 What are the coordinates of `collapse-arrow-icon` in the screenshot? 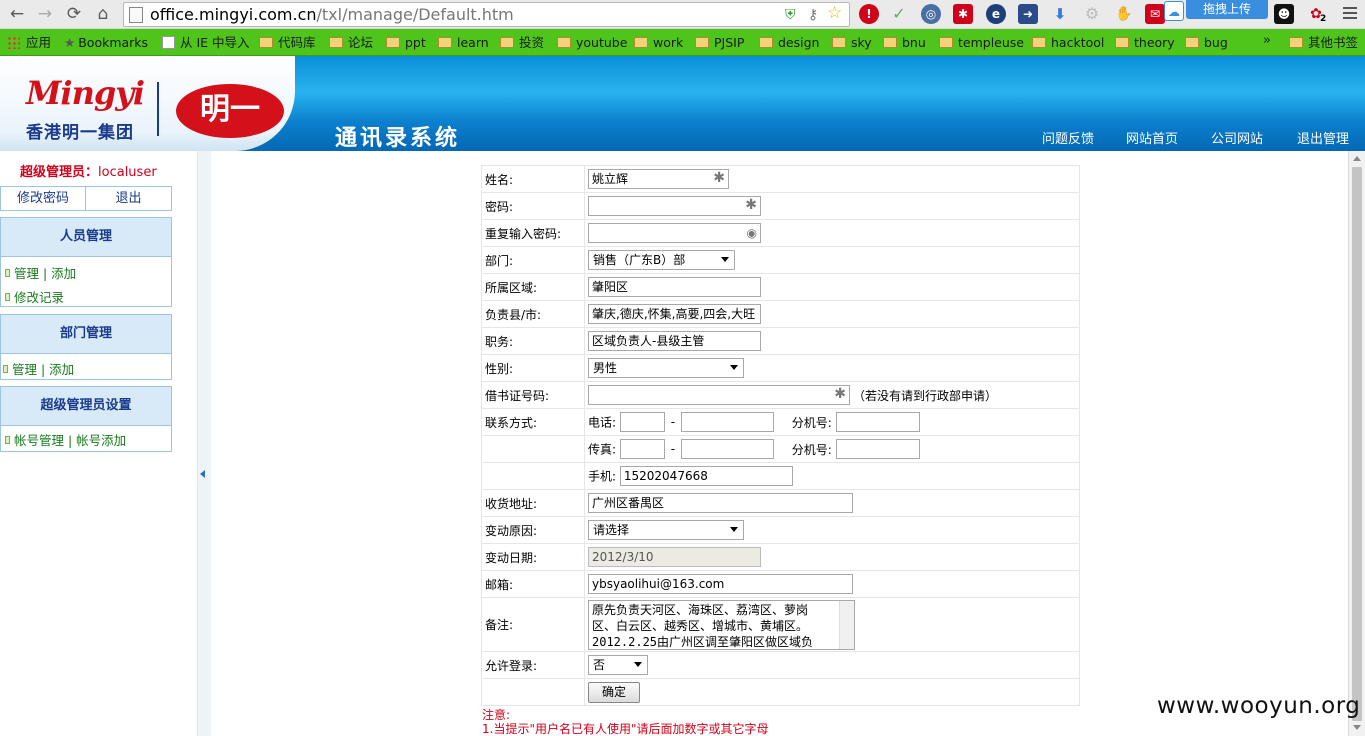 It's located at (202, 474).